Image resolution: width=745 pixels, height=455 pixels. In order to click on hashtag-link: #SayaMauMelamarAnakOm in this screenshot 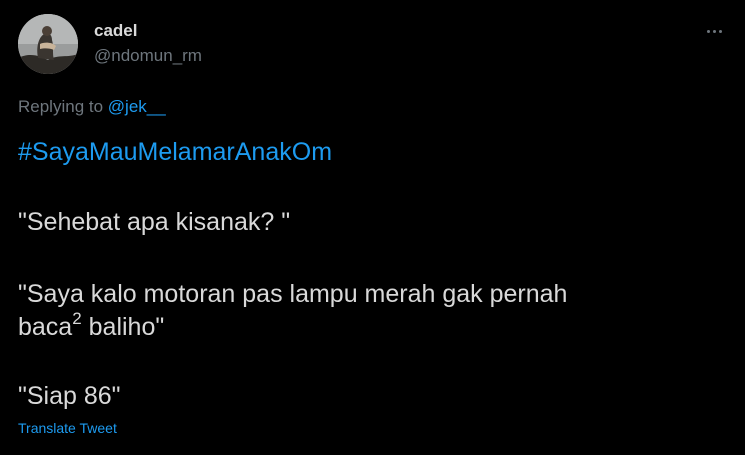, I will do `click(175, 152)`.